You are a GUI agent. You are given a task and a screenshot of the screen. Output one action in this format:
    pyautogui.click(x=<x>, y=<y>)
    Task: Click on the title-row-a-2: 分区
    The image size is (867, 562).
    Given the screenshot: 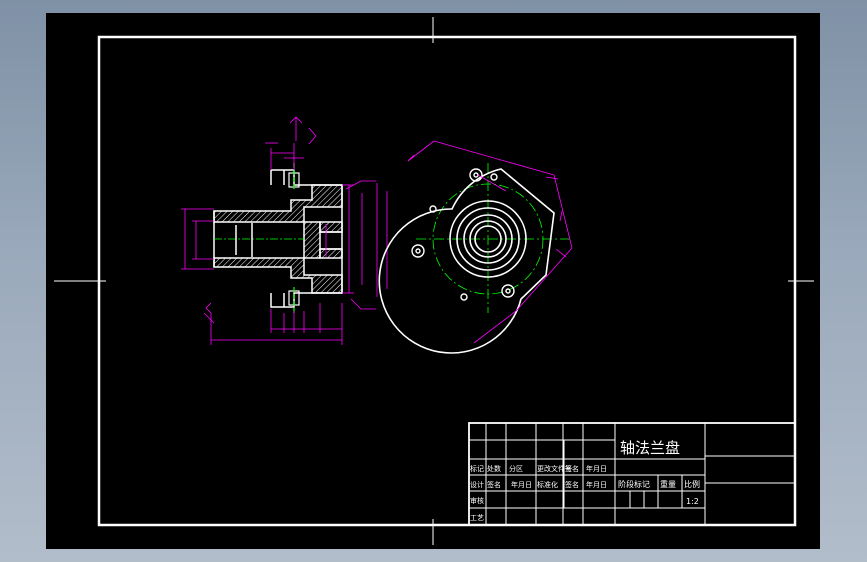 What is the action you would take?
    pyautogui.click(x=516, y=468)
    